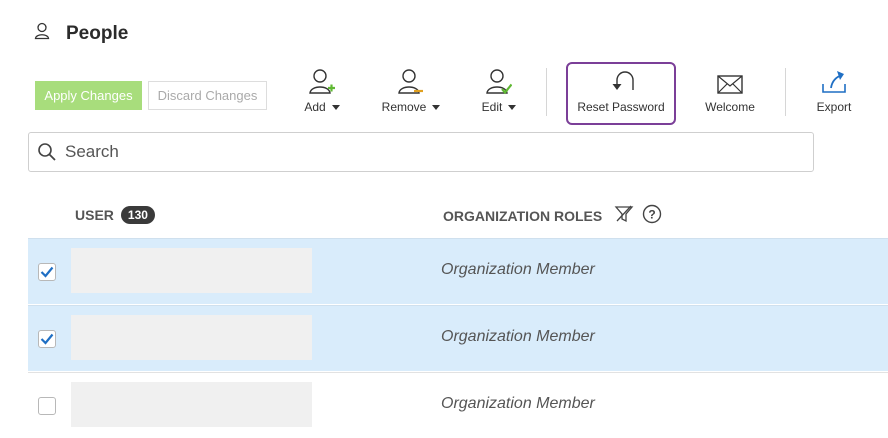 This screenshot has width=888, height=438. I want to click on welcome-button: Welcome, so click(730, 93).